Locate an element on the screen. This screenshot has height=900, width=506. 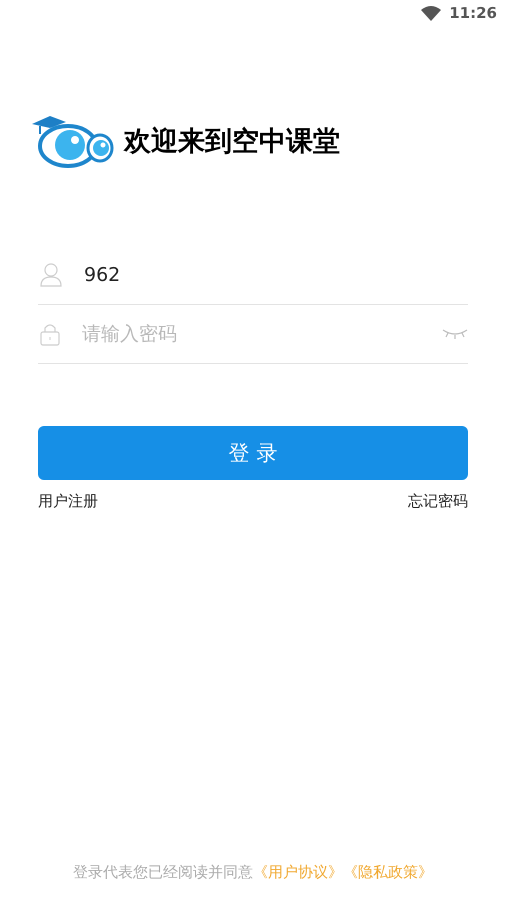
password-field: 请输入密码 is located at coordinates (251, 334).